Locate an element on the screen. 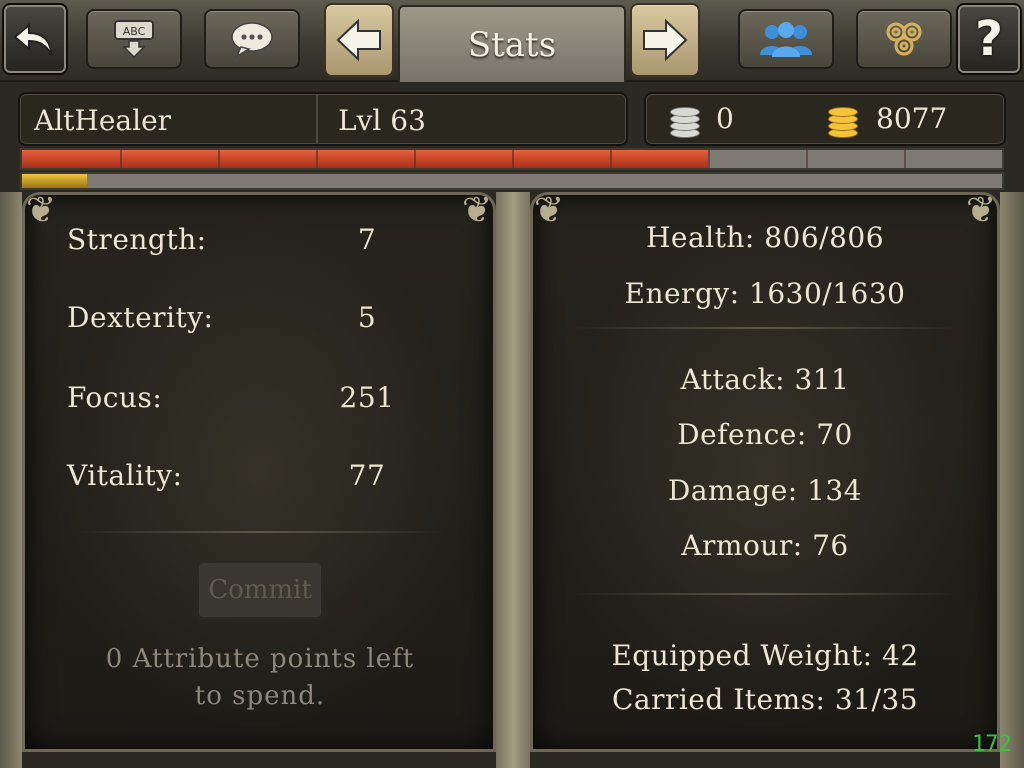  secondary-progress-bar is located at coordinates (512, 181).